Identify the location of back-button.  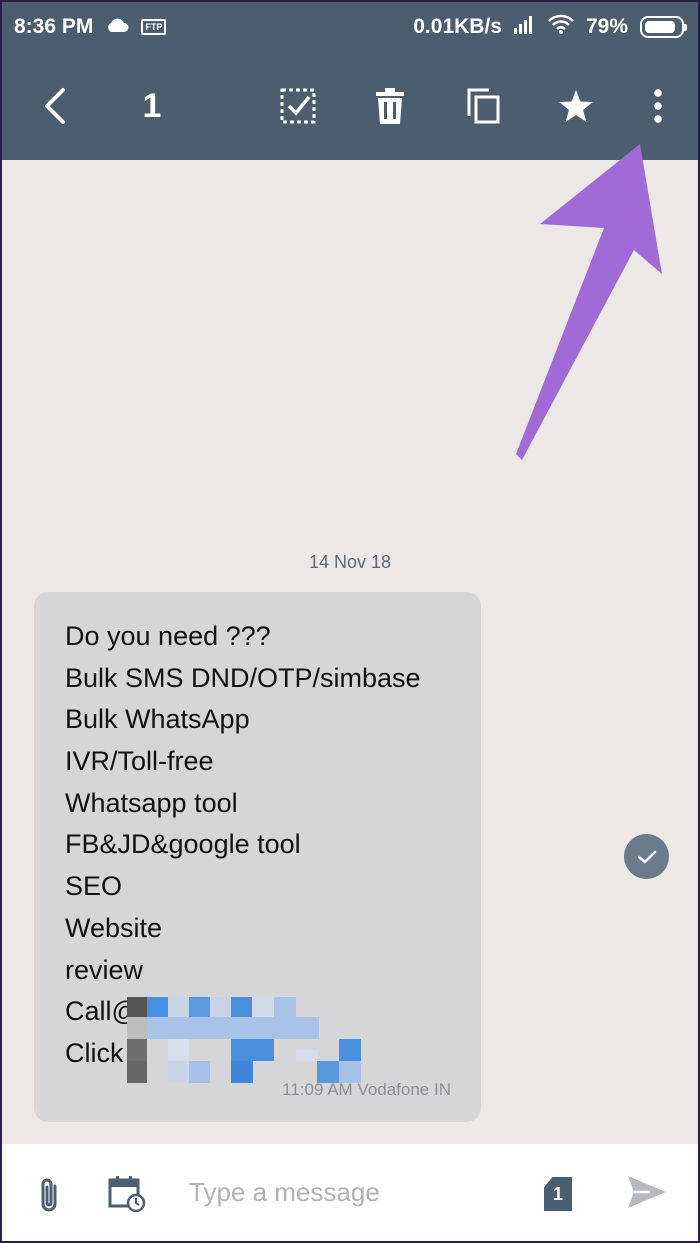
(54, 106).